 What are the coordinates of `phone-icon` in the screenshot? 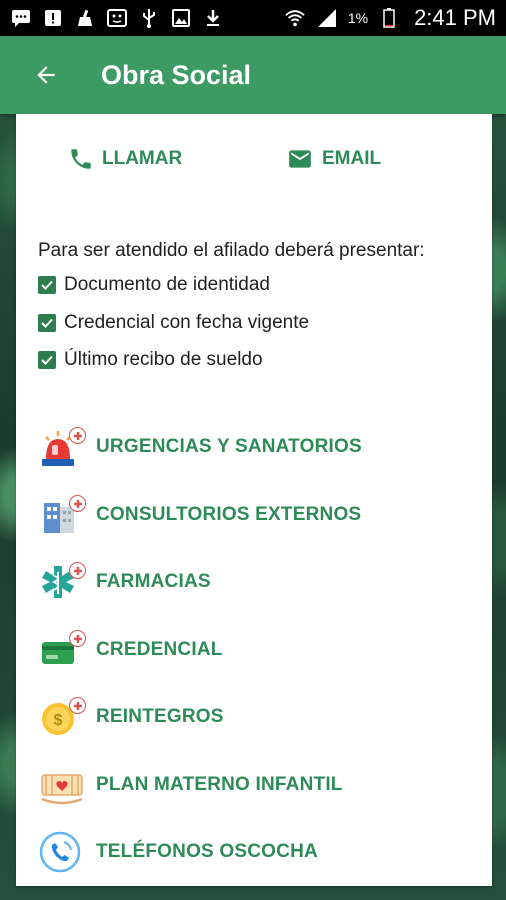 It's located at (81, 159).